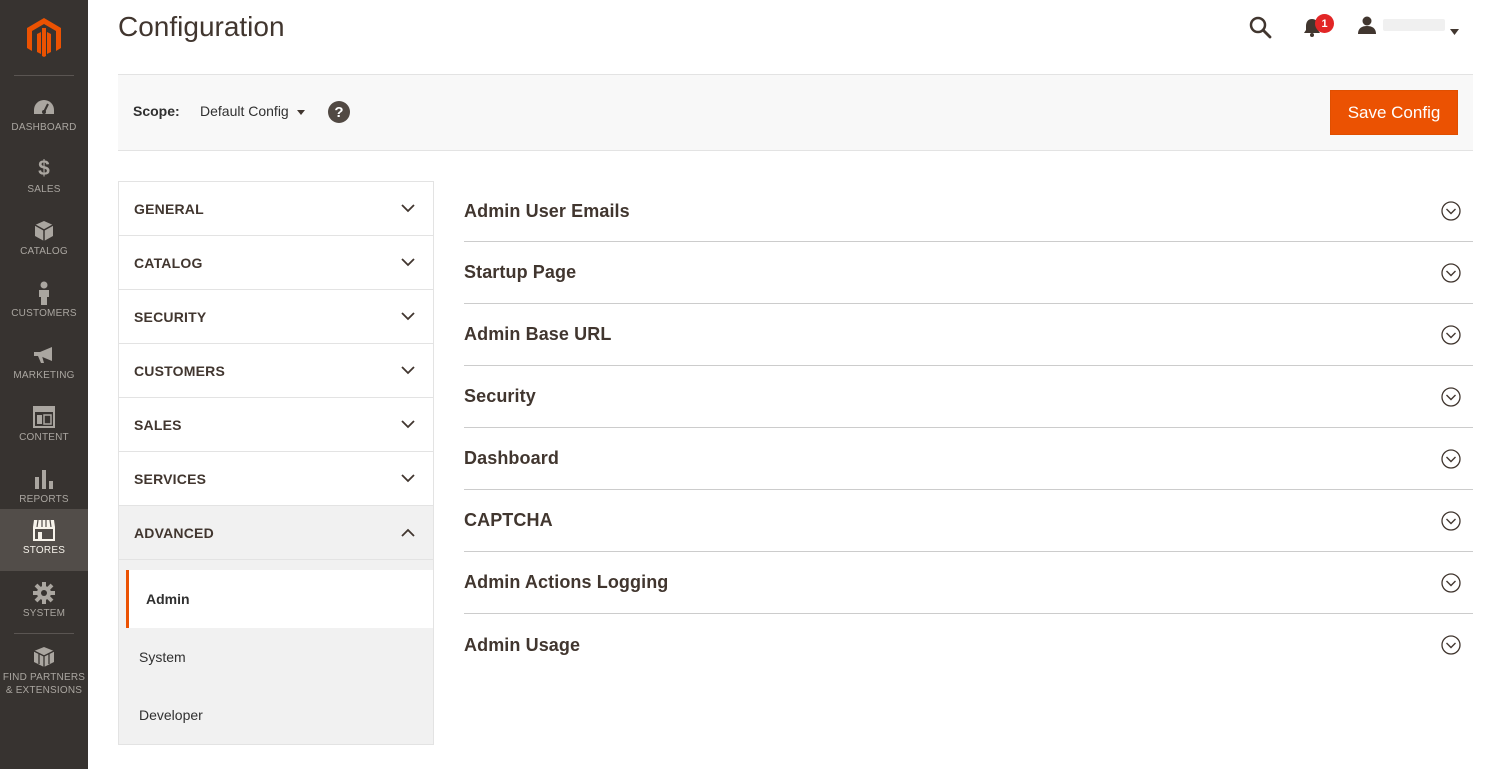 The width and height of the screenshot is (1503, 769). I want to click on section-startup-page: Startup Page, so click(968, 273).